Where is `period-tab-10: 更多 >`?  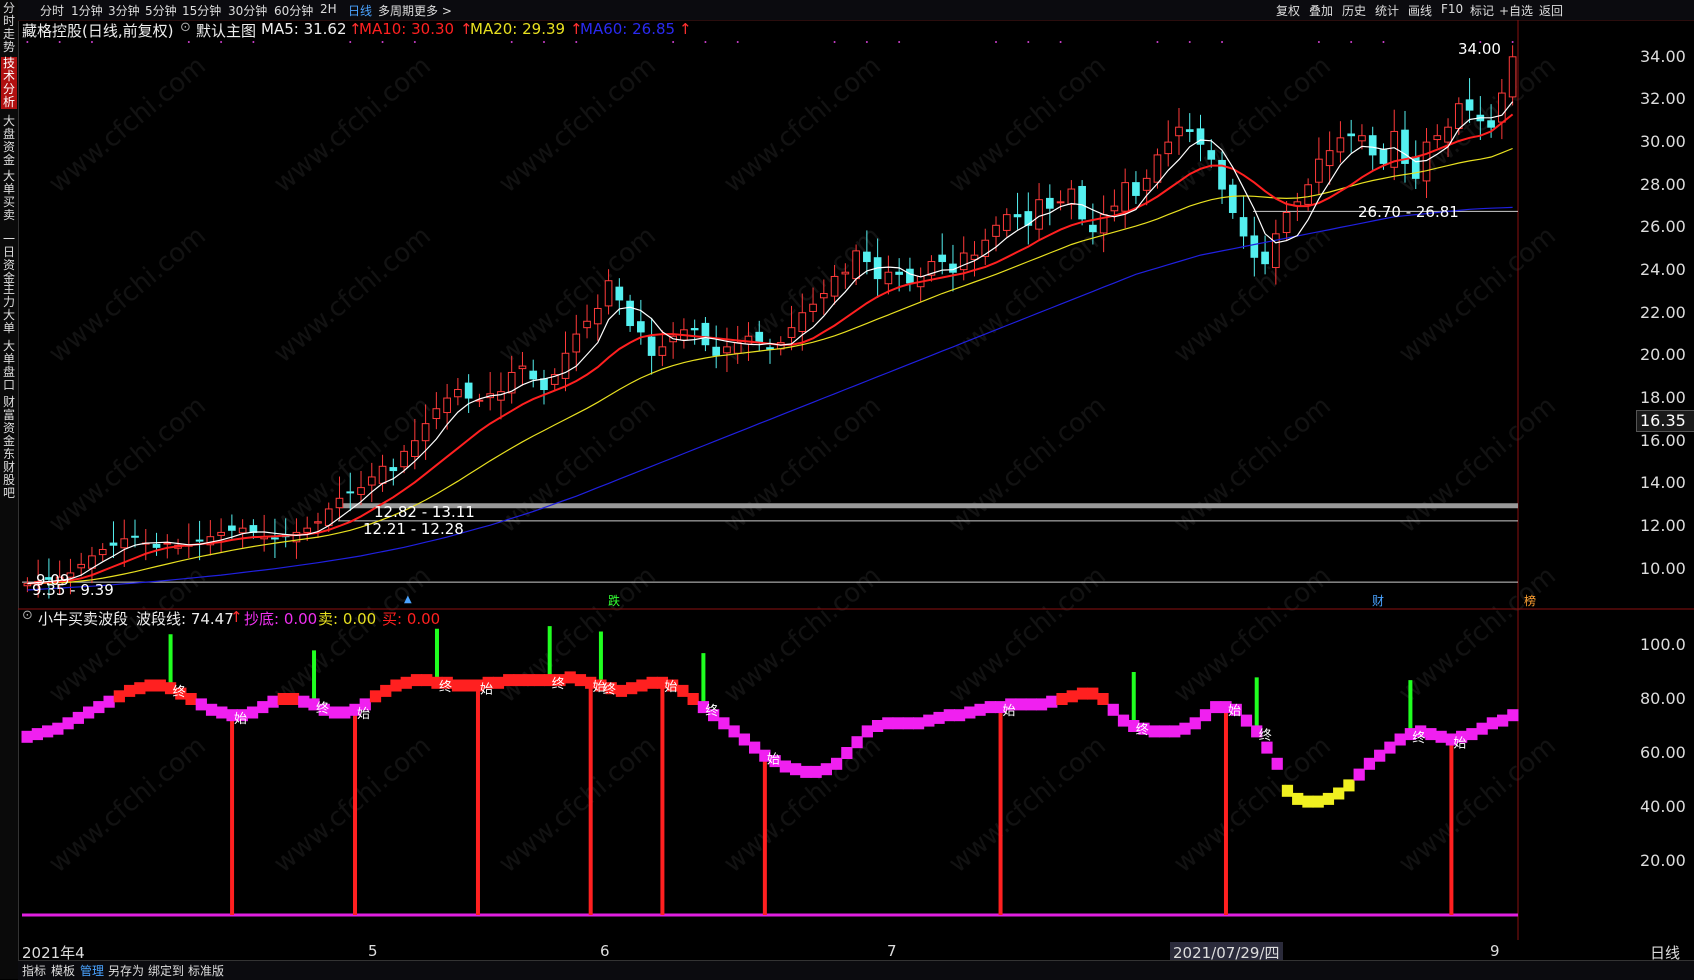
period-tab-10: 更多 > is located at coordinates (433, 10).